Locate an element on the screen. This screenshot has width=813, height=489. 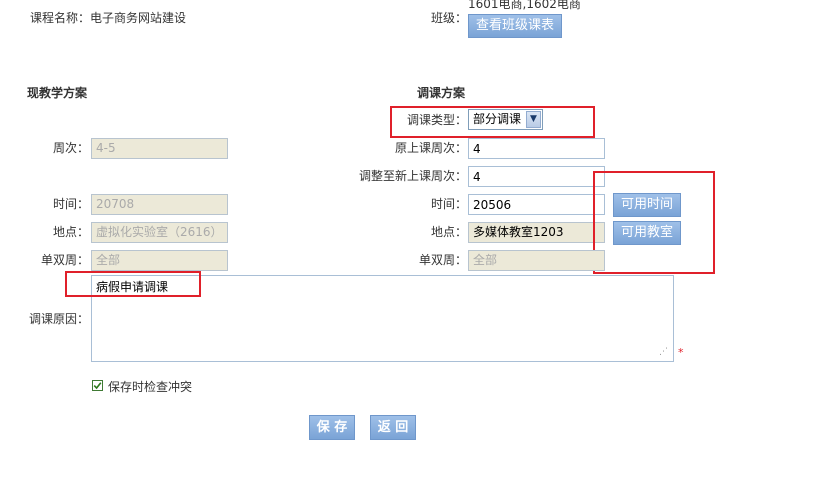
class-label: 班级： is located at coordinates (449, 18).